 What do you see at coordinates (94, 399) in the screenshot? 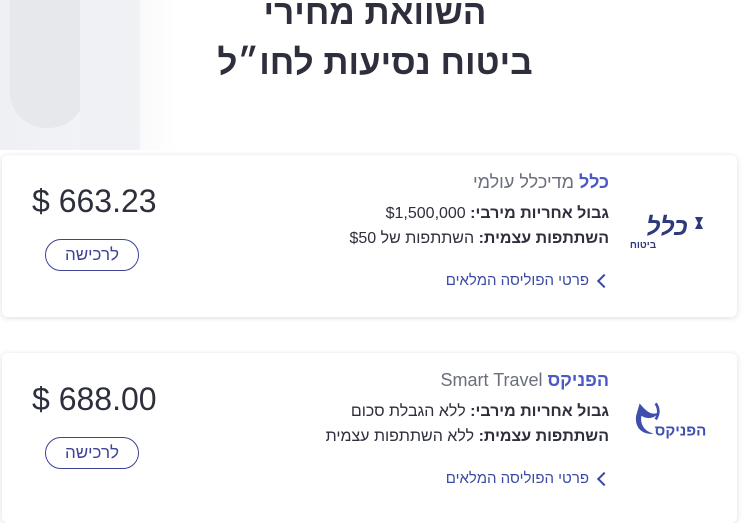
I see `price: $ 688.00` at bounding box center [94, 399].